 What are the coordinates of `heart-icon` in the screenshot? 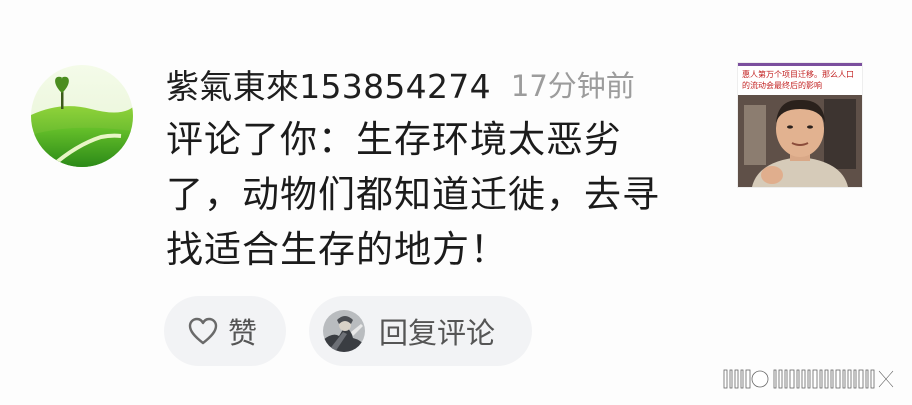 It's located at (203, 331).